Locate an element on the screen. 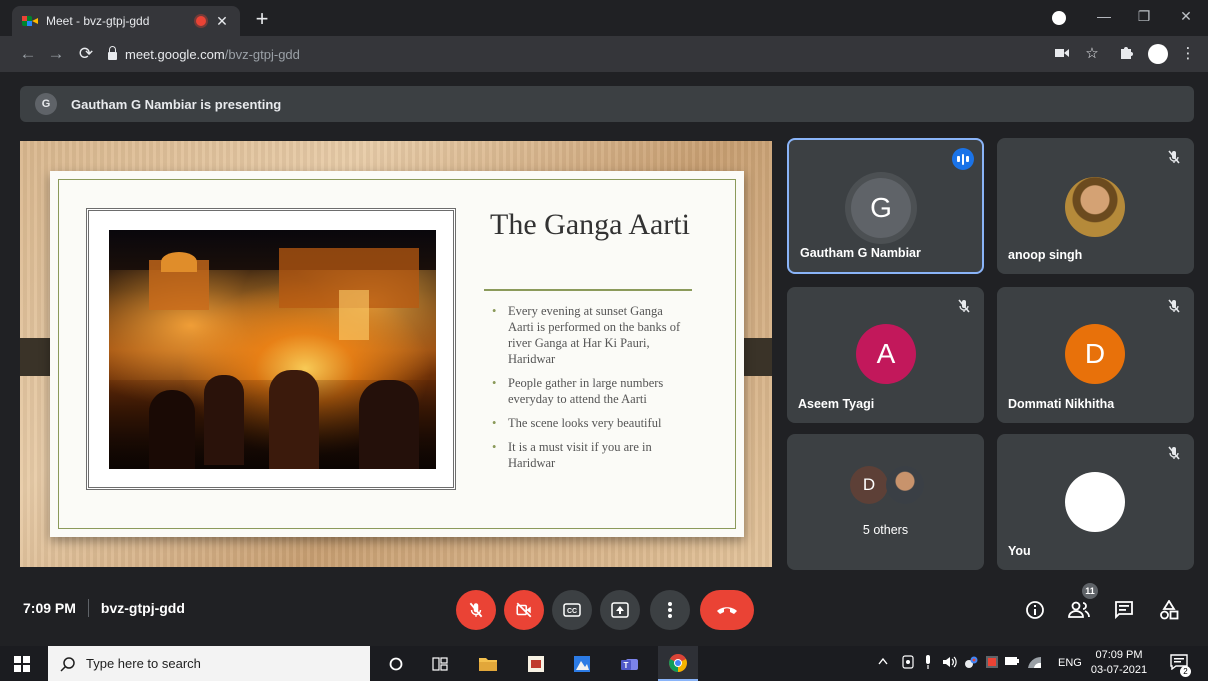 The image size is (1208, 681). meeting-time: 7:09 PM is located at coordinates (49, 608).